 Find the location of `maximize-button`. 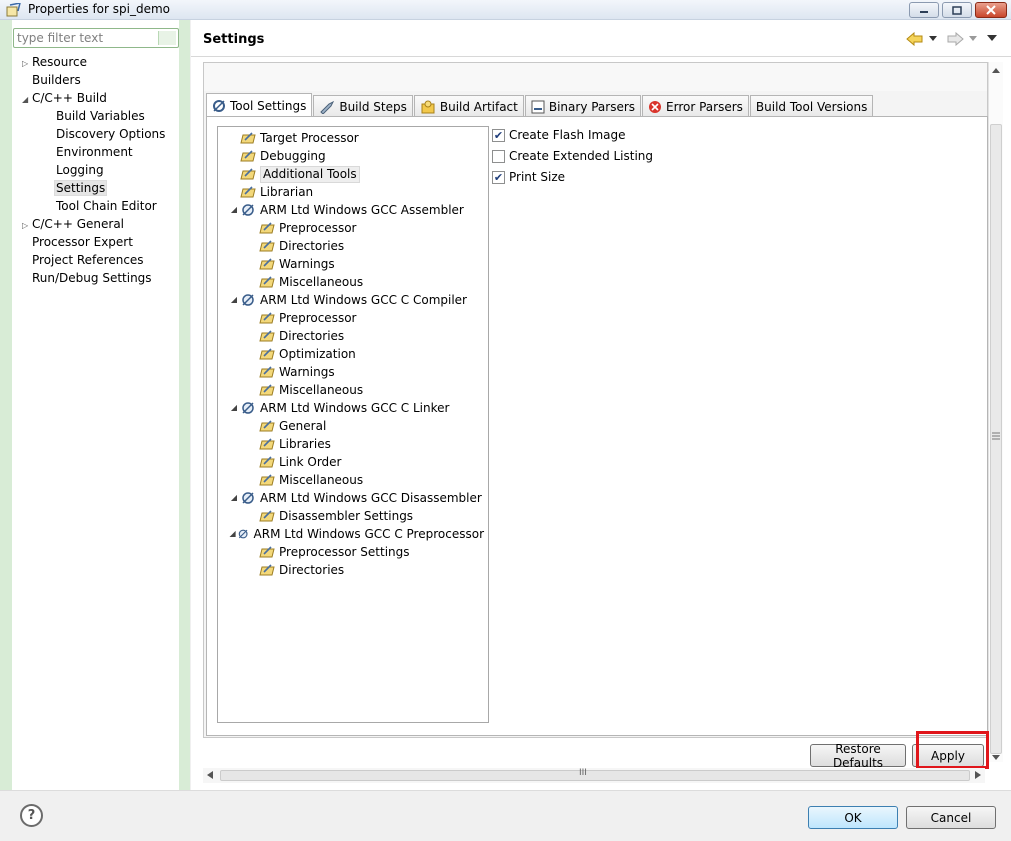

maximize-button is located at coordinates (957, 10).